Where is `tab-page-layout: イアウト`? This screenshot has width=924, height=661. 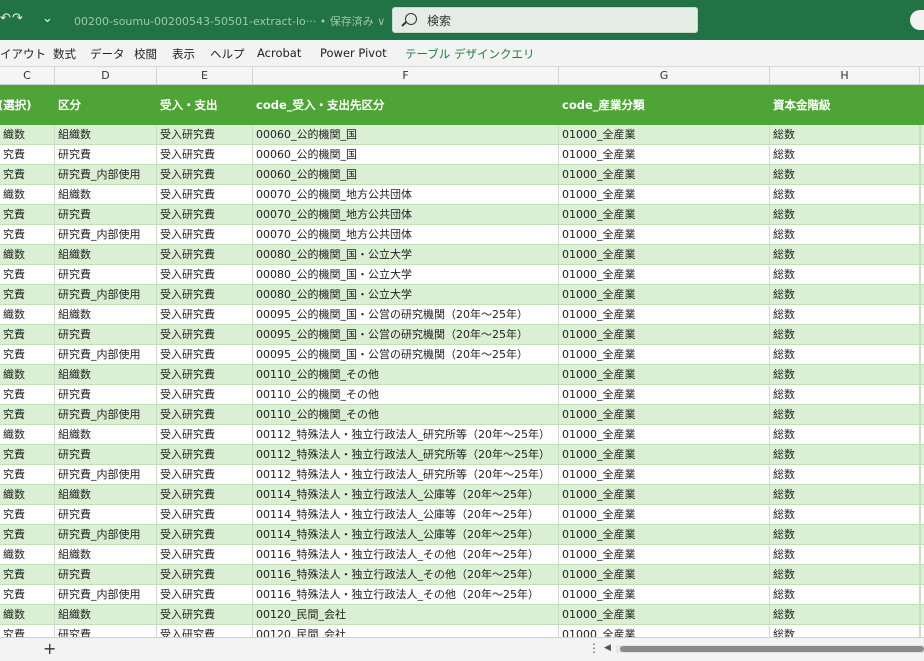
tab-page-layout: イアウト is located at coordinates (23, 54).